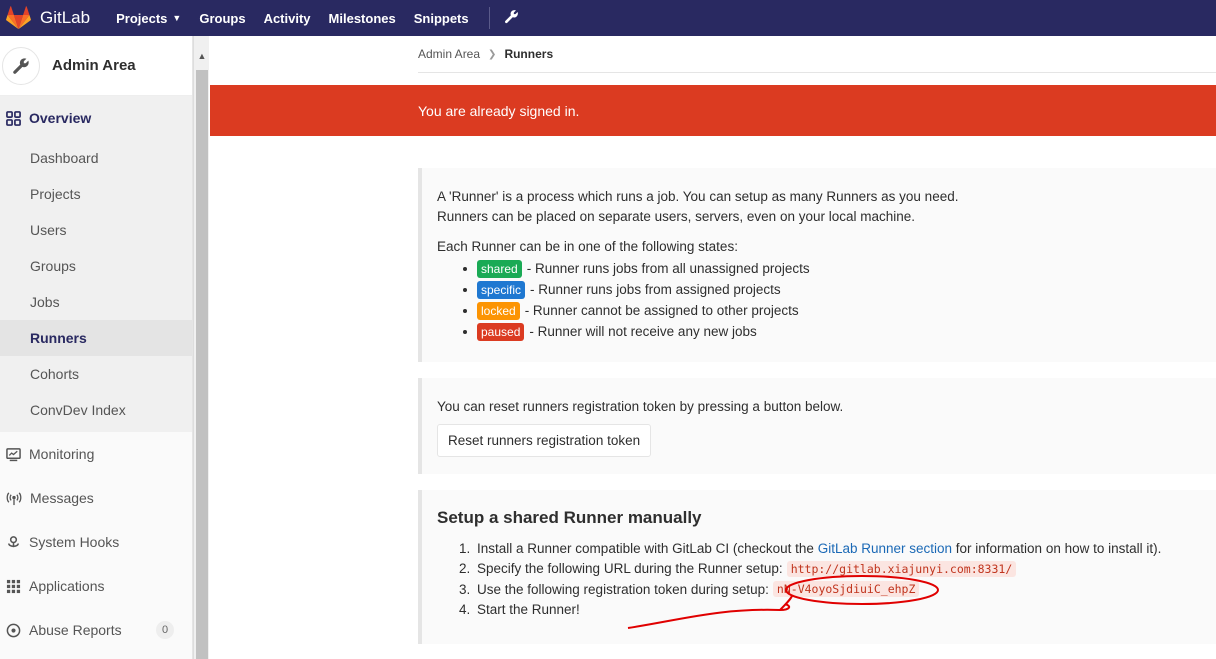 Image resolution: width=1216 pixels, height=659 pixels. I want to click on reset-registration-token-button: Reset runners registration token, so click(544, 440).